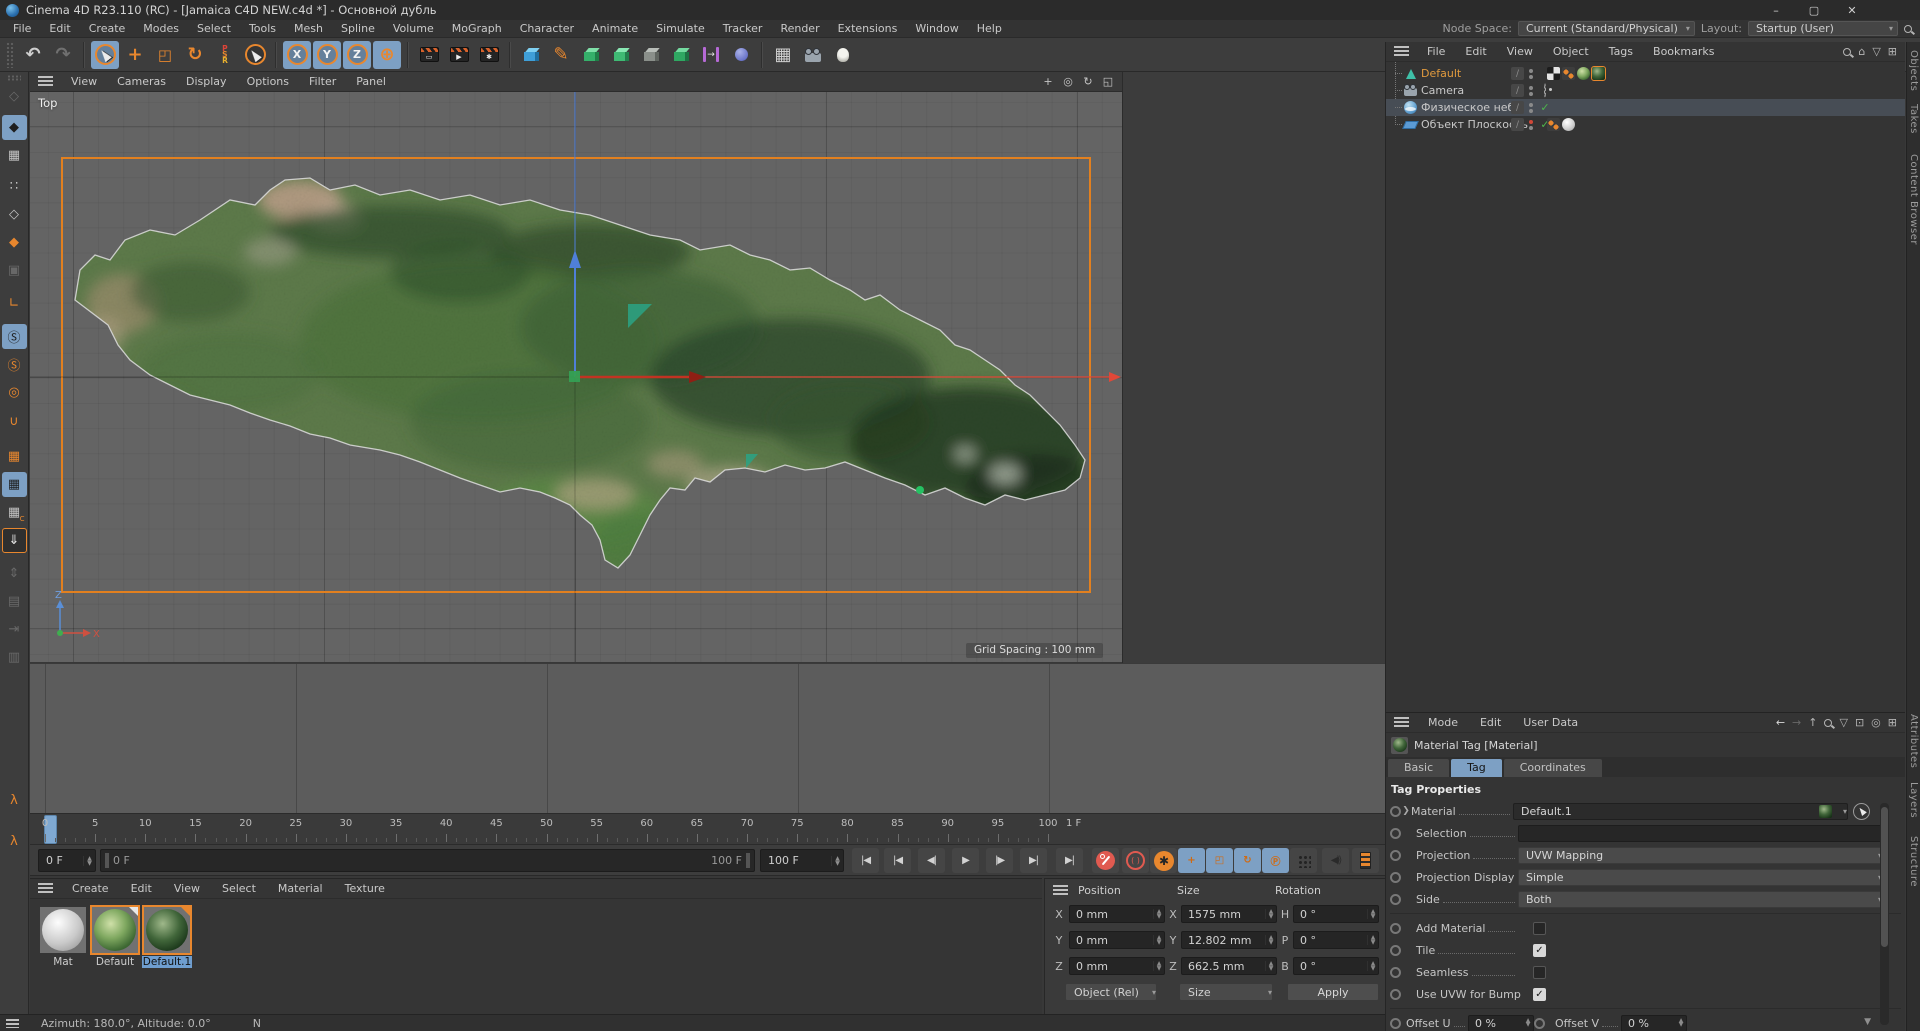 This screenshot has height=1031, width=1920. Describe the element at coordinates (1117, 966) in the screenshot. I see `position-z-field: 0 mm ▲ ▼` at that location.